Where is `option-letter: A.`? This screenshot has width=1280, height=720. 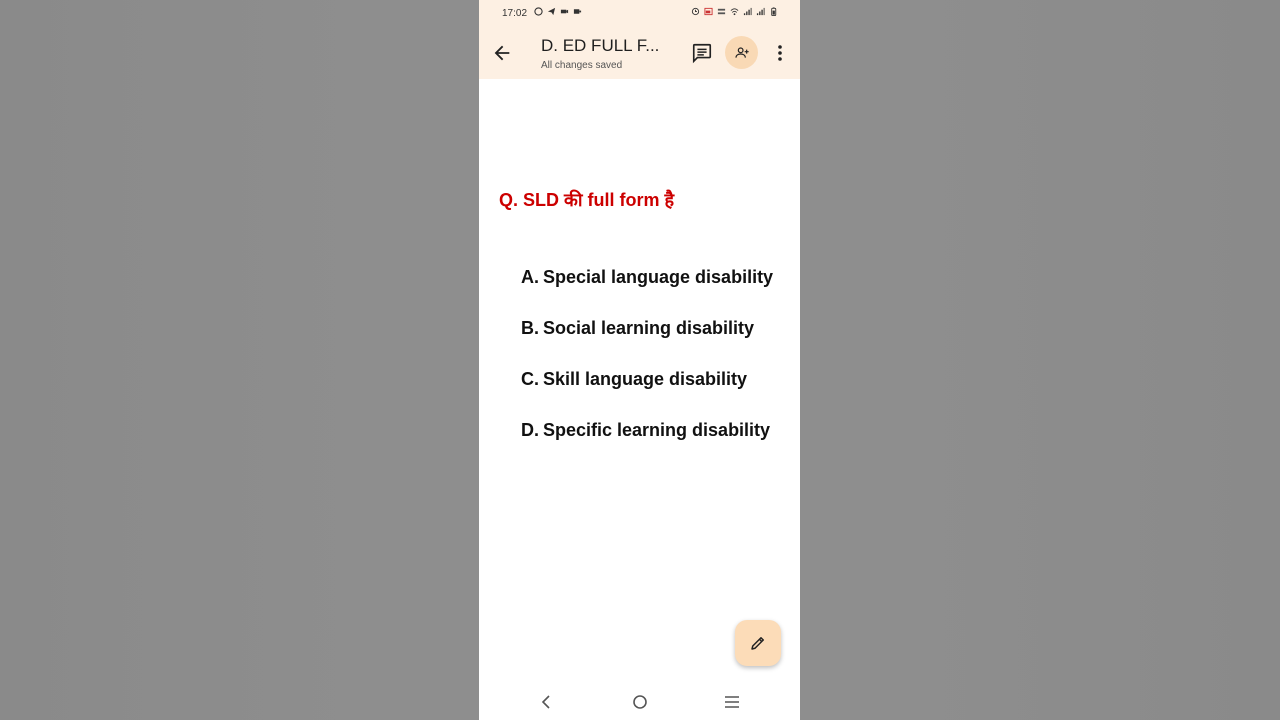
option-letter: A. is located at coordinates (530, 277).